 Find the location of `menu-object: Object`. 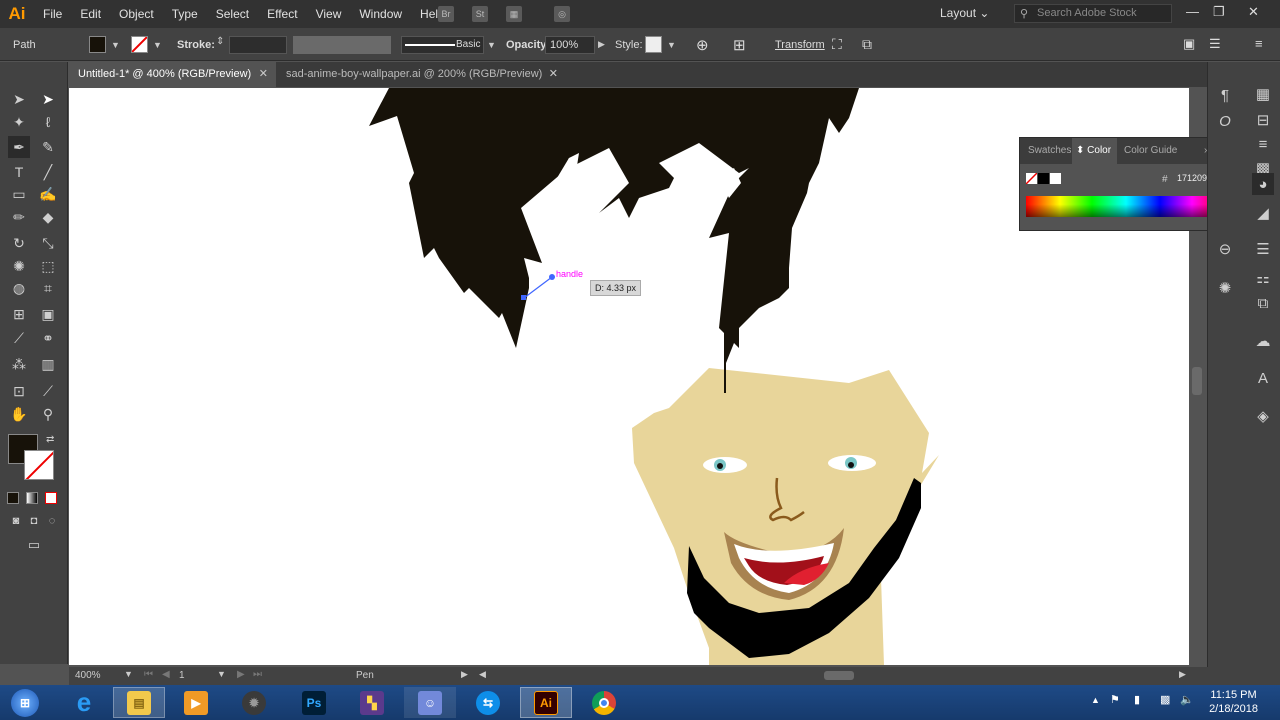

menu-object: Object is located at coordinates (136, 14).